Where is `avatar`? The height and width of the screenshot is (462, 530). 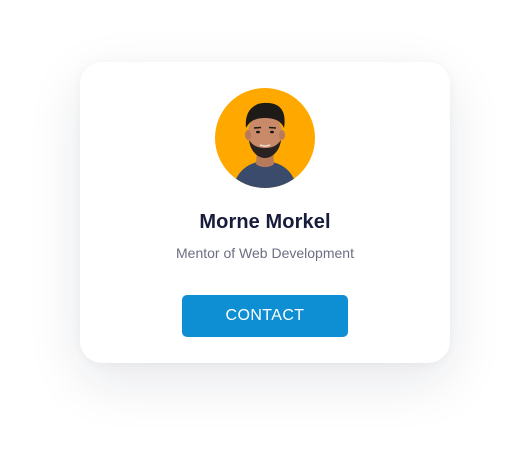 avatar is located at coordinates (265, 138).